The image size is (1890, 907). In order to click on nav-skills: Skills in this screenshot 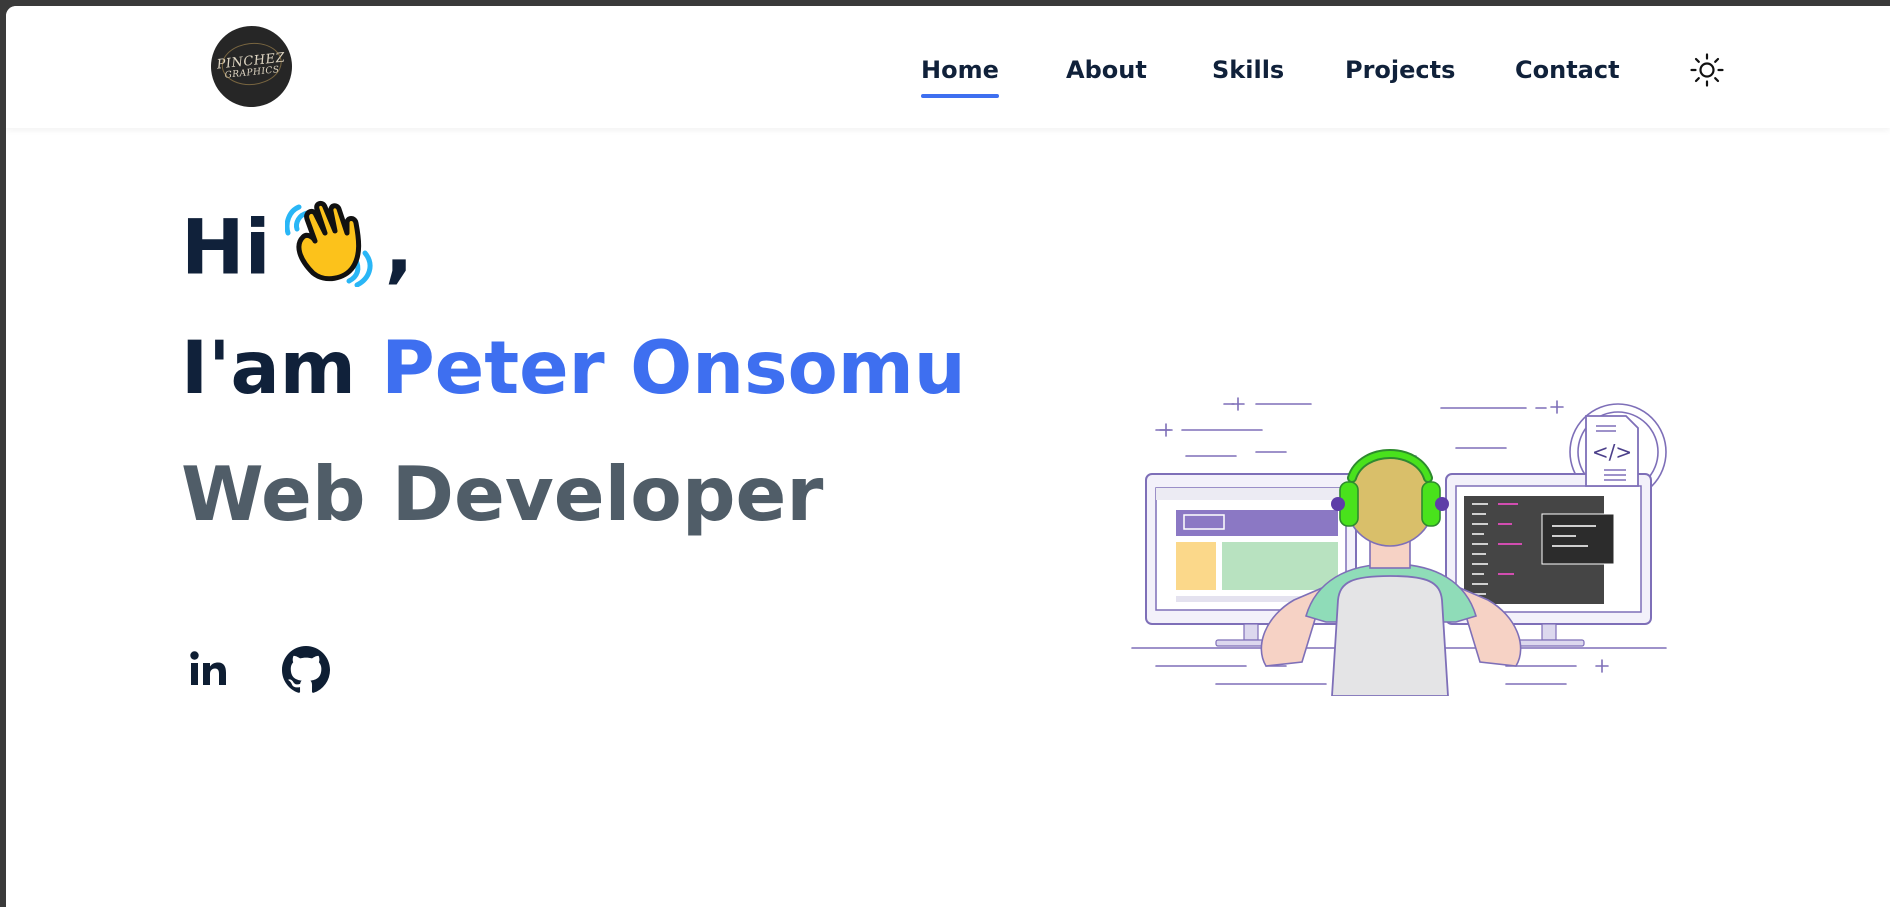, I will do `click(1248, 70)`.